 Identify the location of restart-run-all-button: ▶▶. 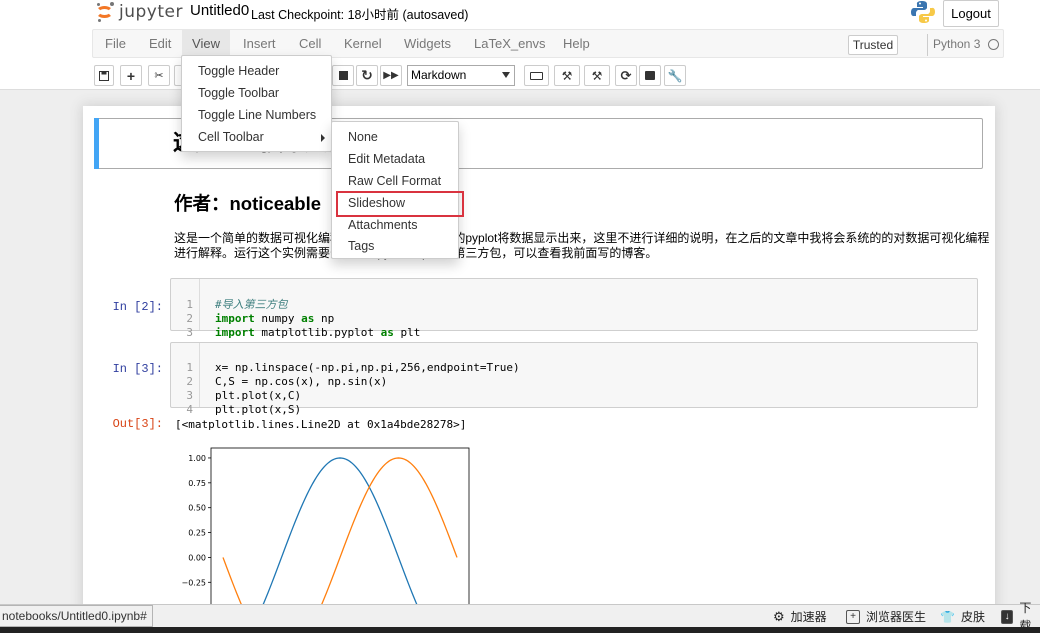
(391, 75).